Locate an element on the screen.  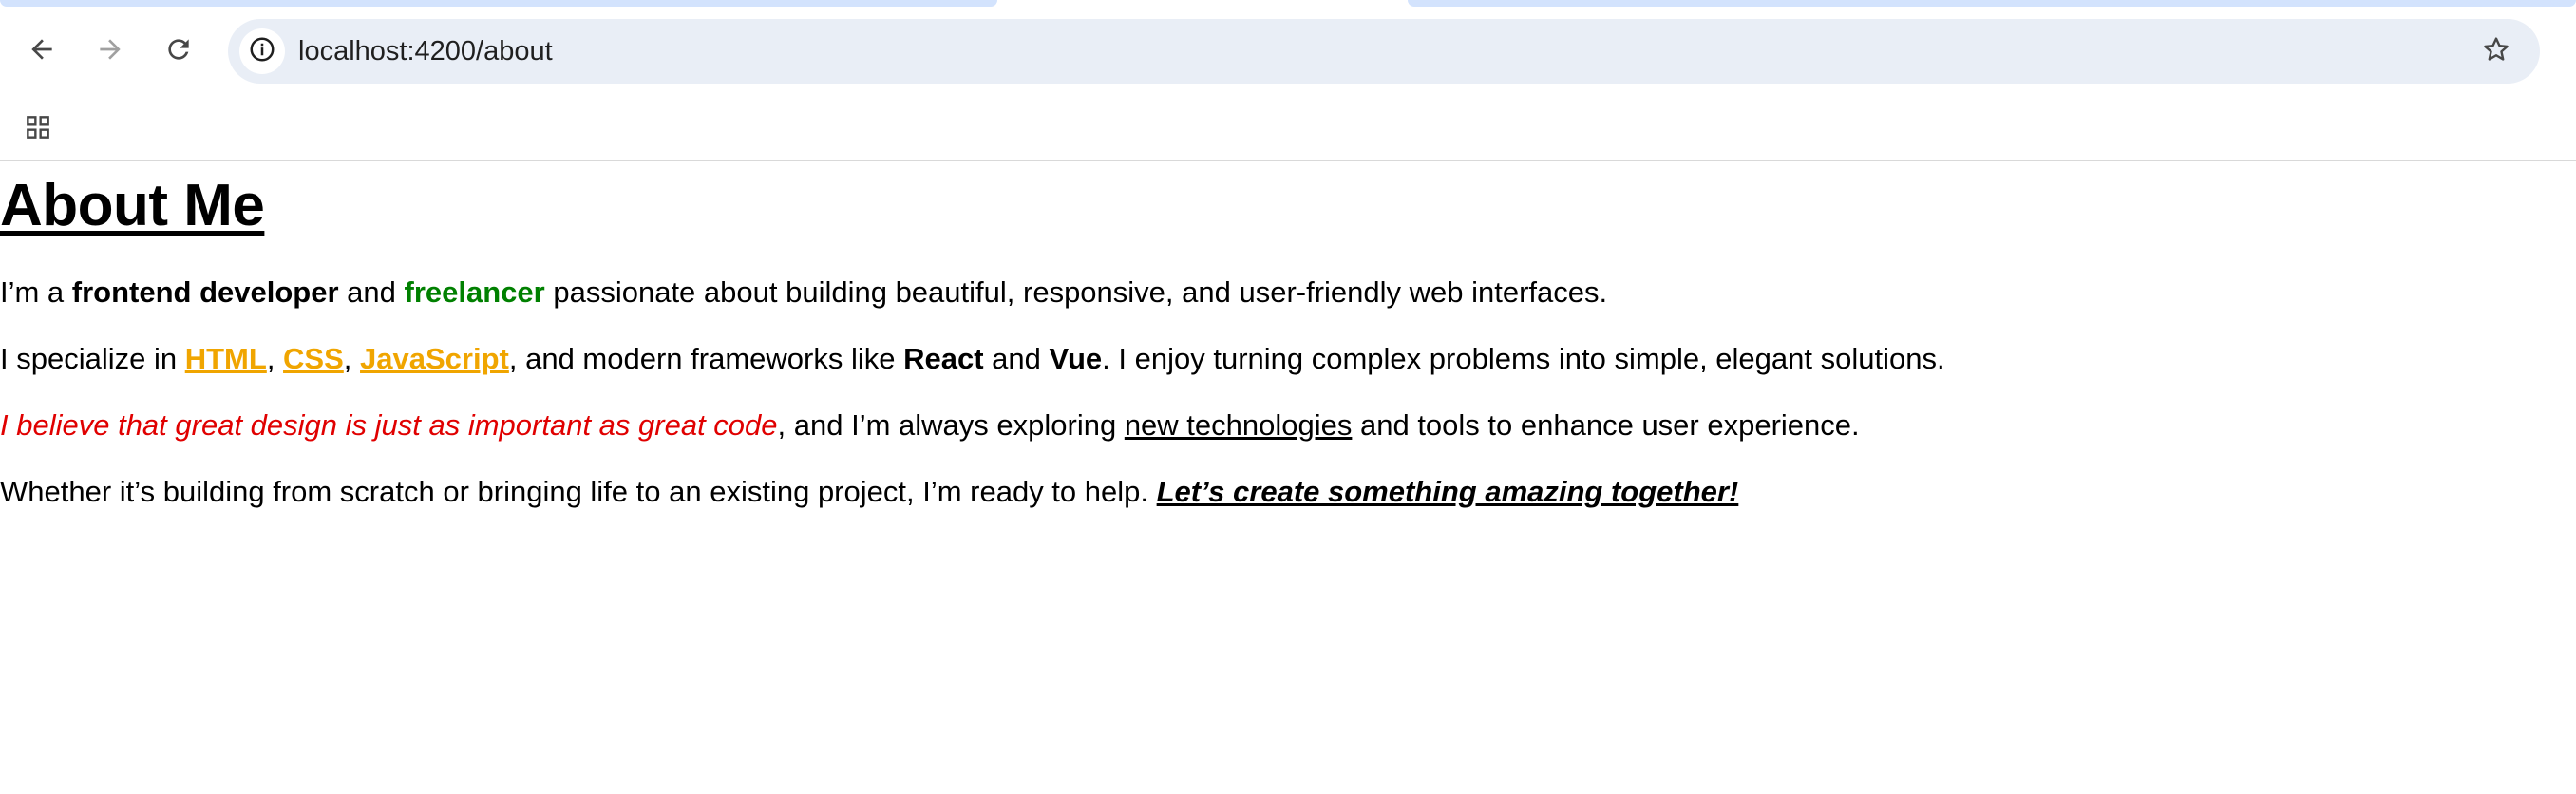
apps-grid-icon is located at coordinates (38, 129).